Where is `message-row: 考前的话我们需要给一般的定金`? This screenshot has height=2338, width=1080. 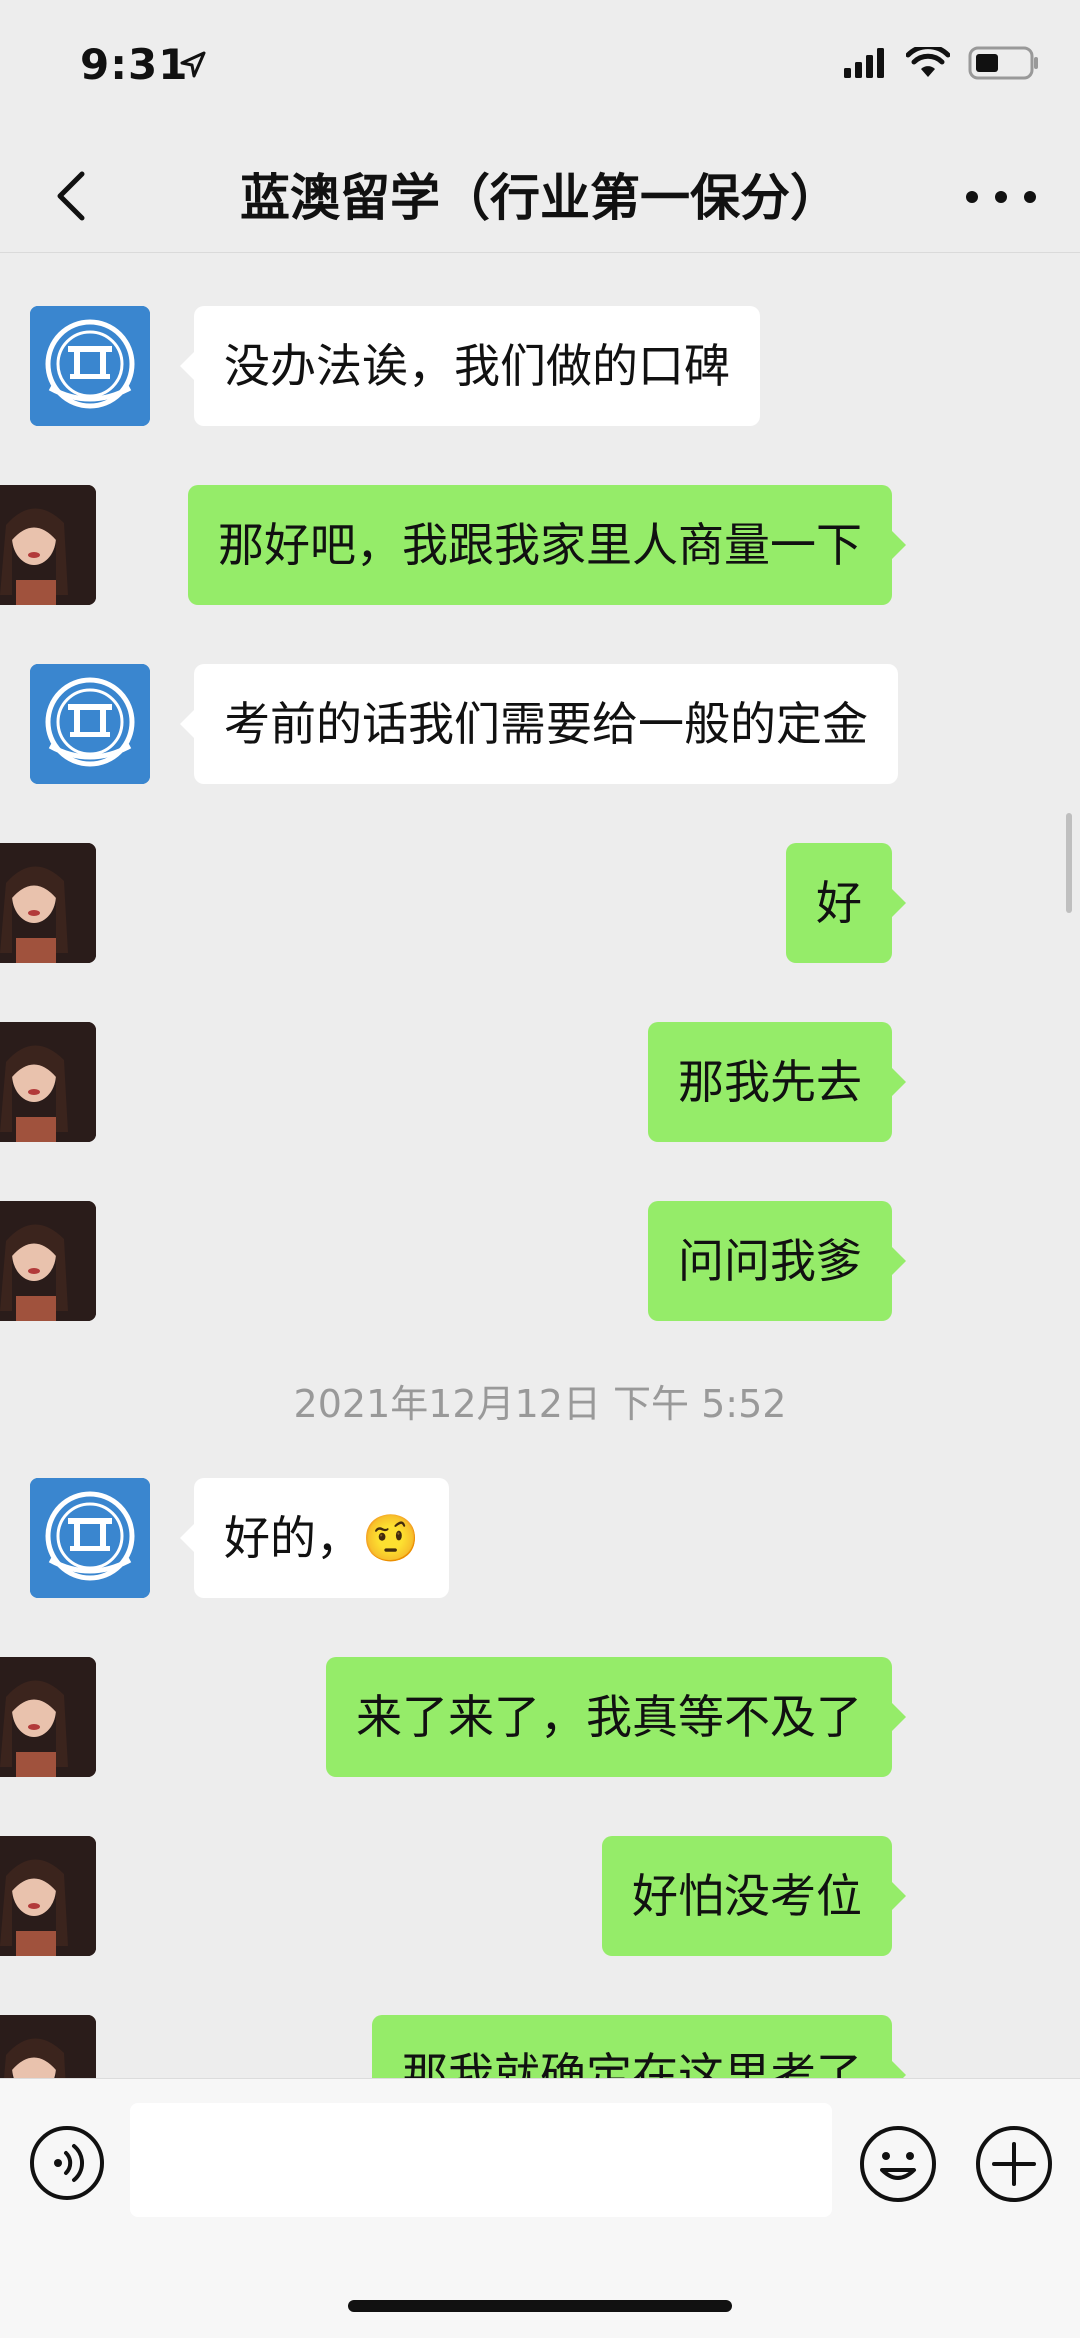
message-row: 考前的话我们需要给一般的定金 is located at coordinates (480, 724).